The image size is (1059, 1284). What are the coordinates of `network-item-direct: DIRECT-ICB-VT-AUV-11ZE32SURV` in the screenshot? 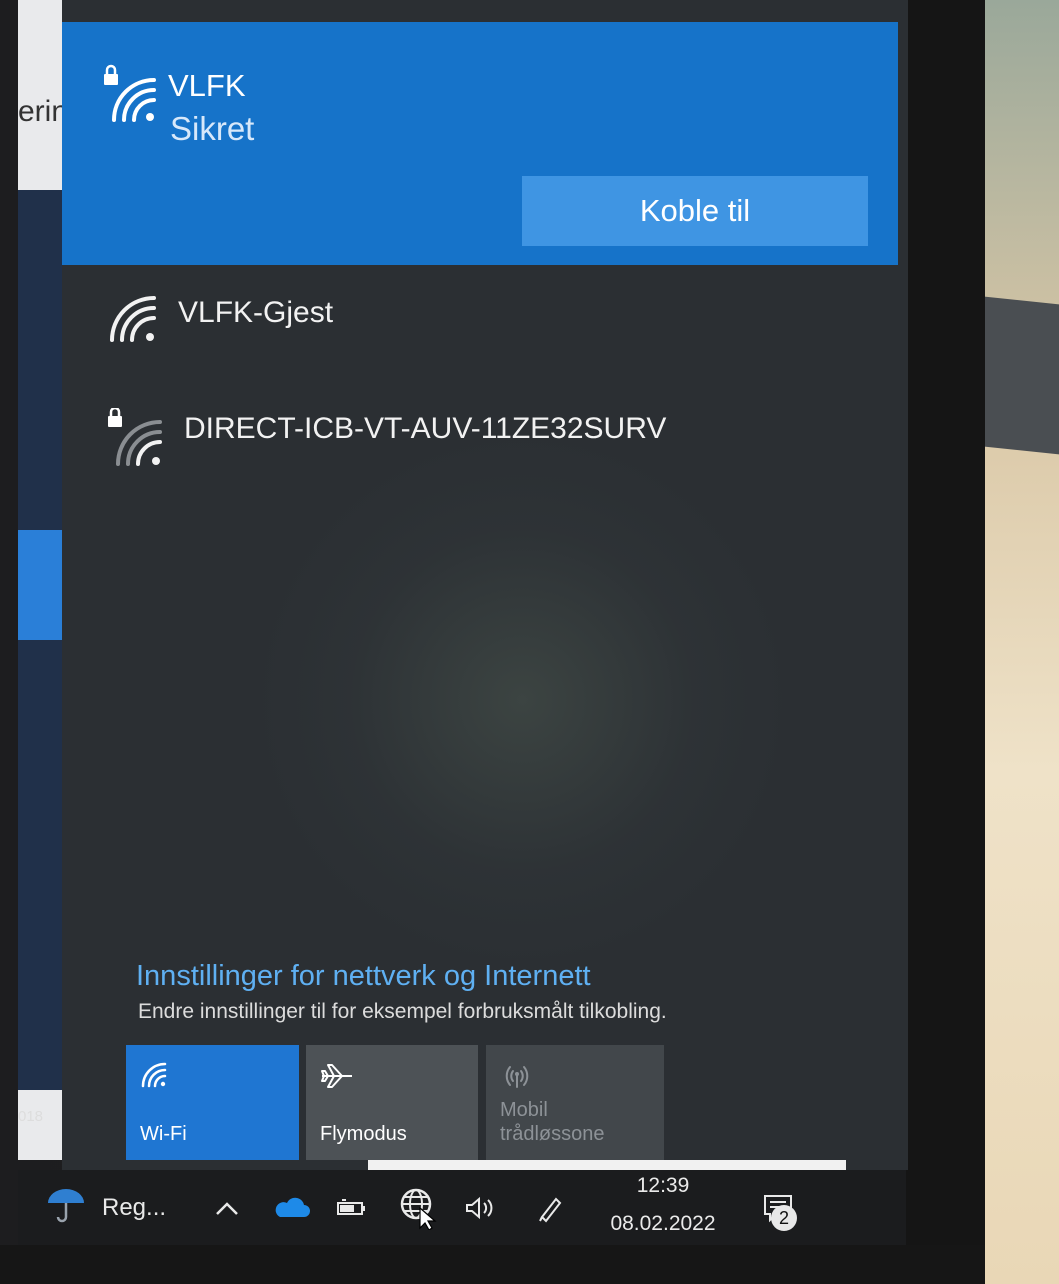 It's located at (482, 433).